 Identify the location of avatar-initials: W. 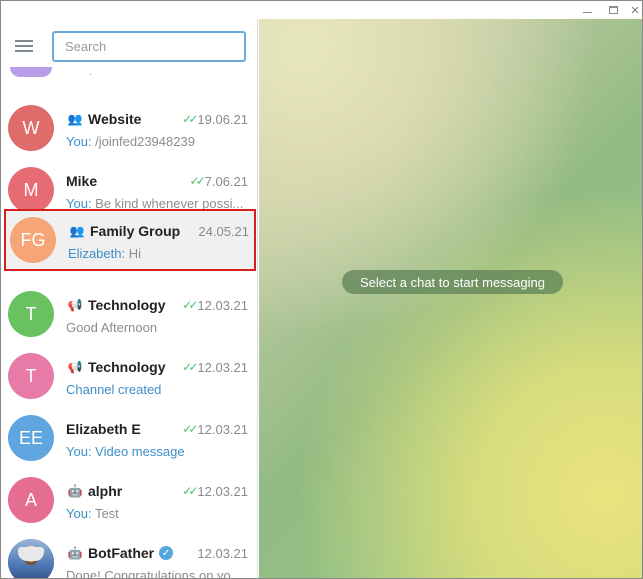
(31, 127).